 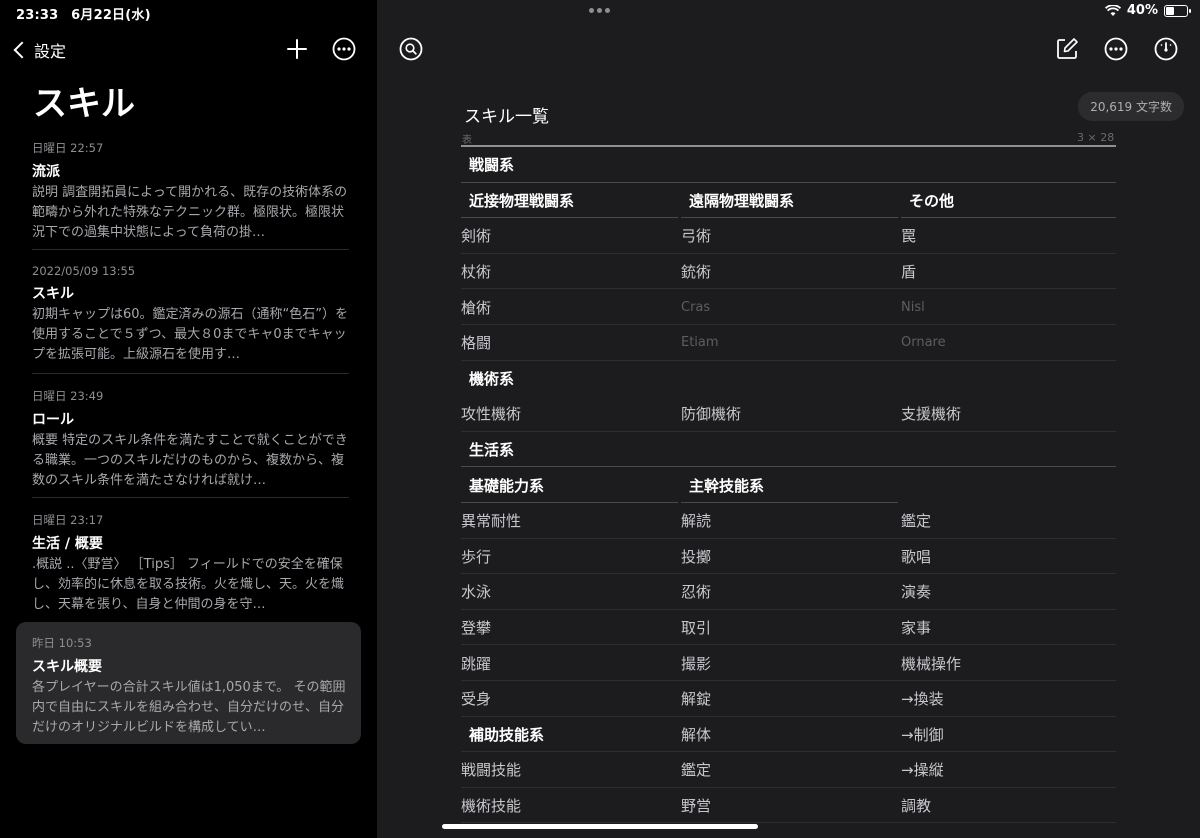 What do you see at coordinates (569, 699) in the screenshot?
I see `table-cell: 受身` at bounding box center [569, 699].